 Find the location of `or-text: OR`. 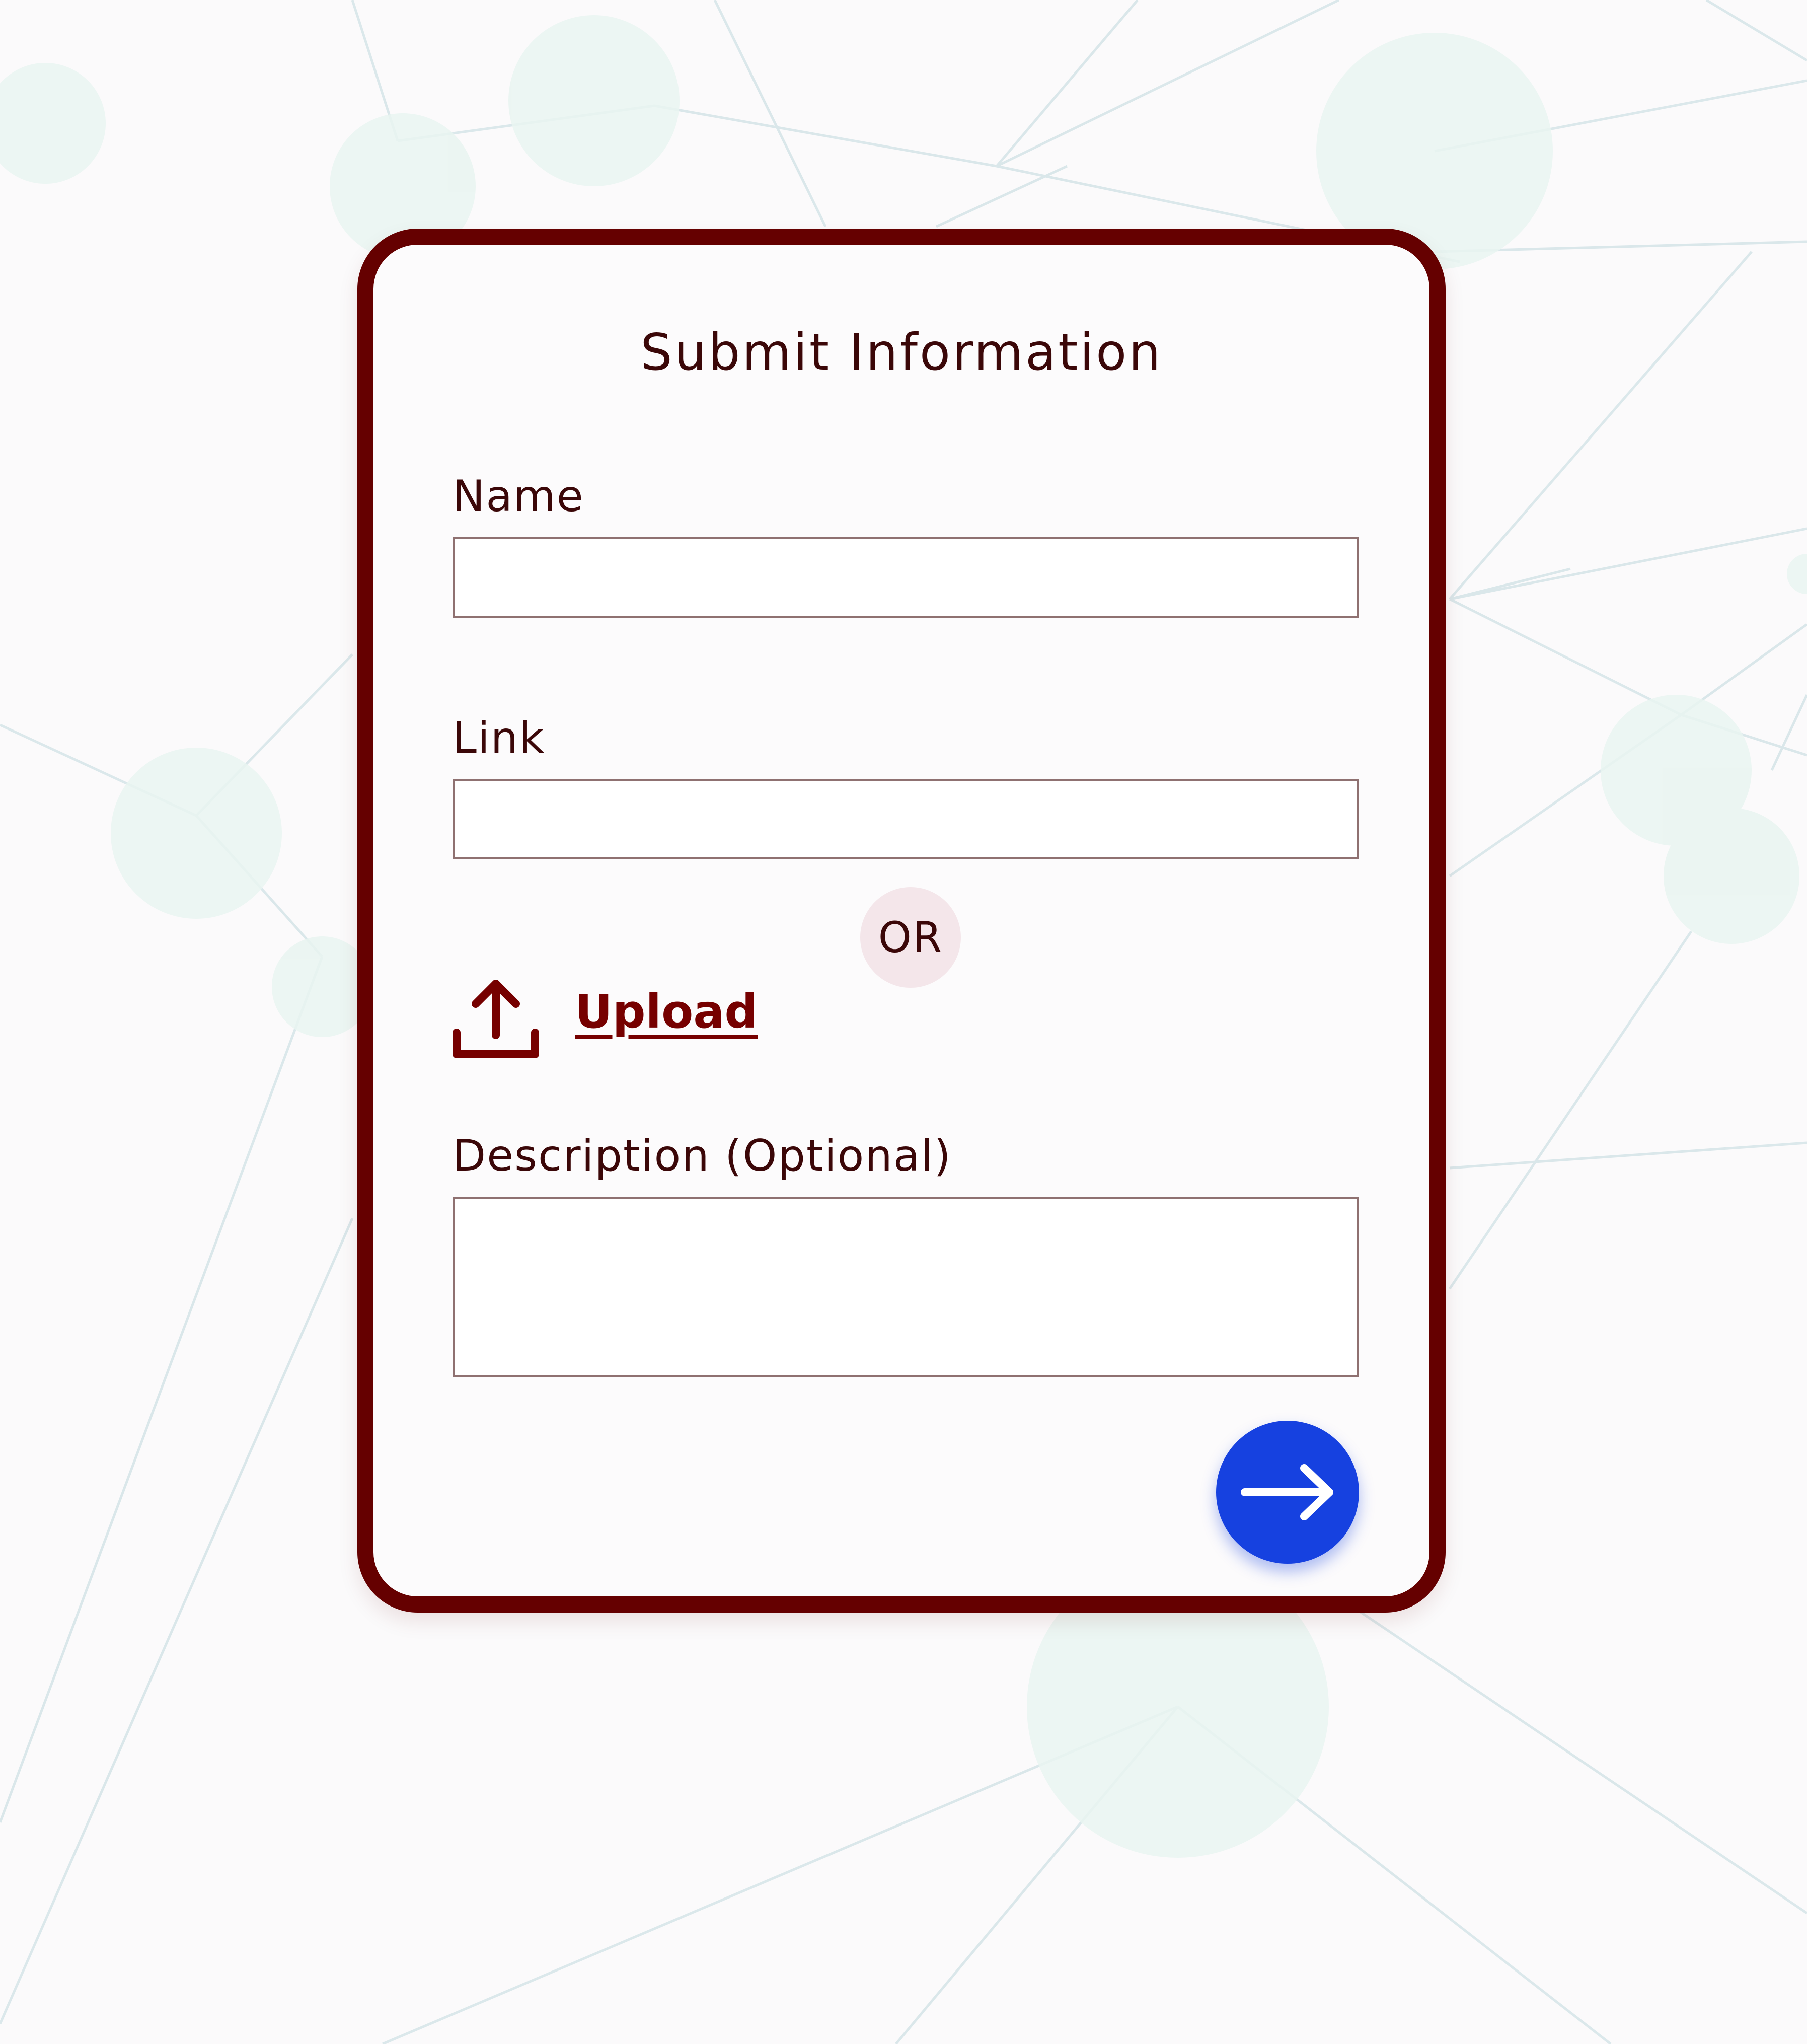

or-text: OR is located at coordinates (910, 937).